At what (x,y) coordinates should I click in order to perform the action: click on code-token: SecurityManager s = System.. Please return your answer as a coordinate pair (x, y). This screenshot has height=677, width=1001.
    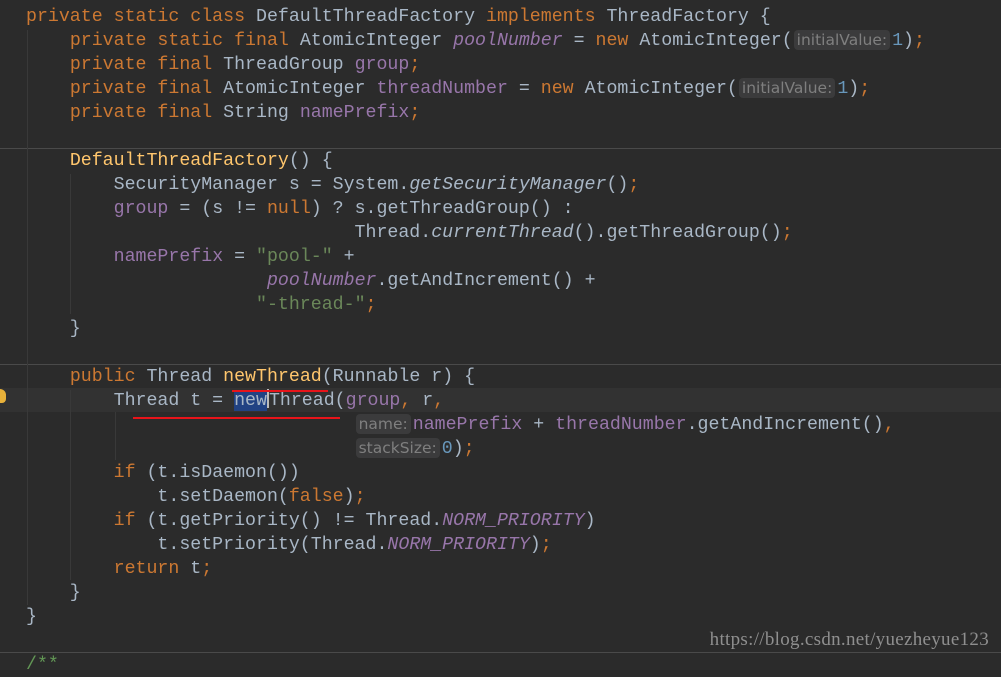
    Looking at the image, I should click on (218, 185).